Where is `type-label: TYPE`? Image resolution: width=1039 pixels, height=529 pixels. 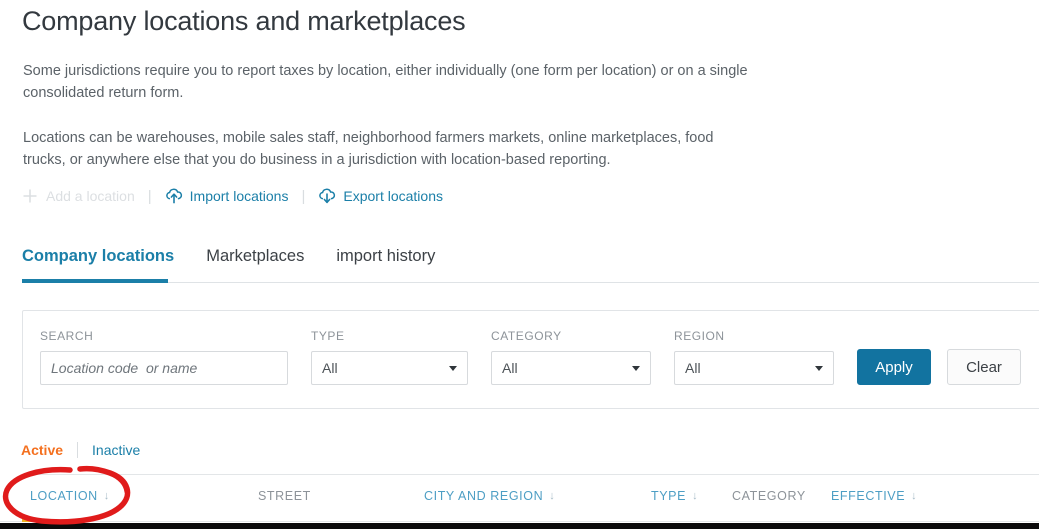
type-label: TYPE is located at coordinates (328, 336).